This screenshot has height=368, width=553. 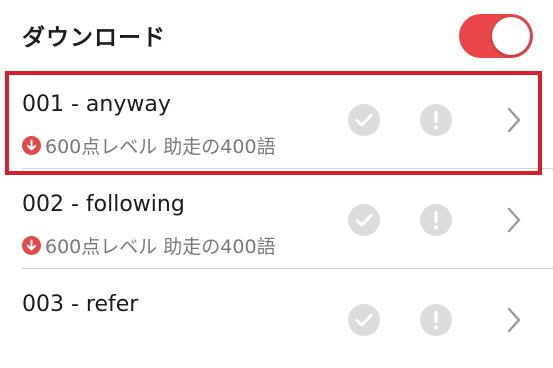 I want to click on toggle-knob, so click(x=511, y=36).